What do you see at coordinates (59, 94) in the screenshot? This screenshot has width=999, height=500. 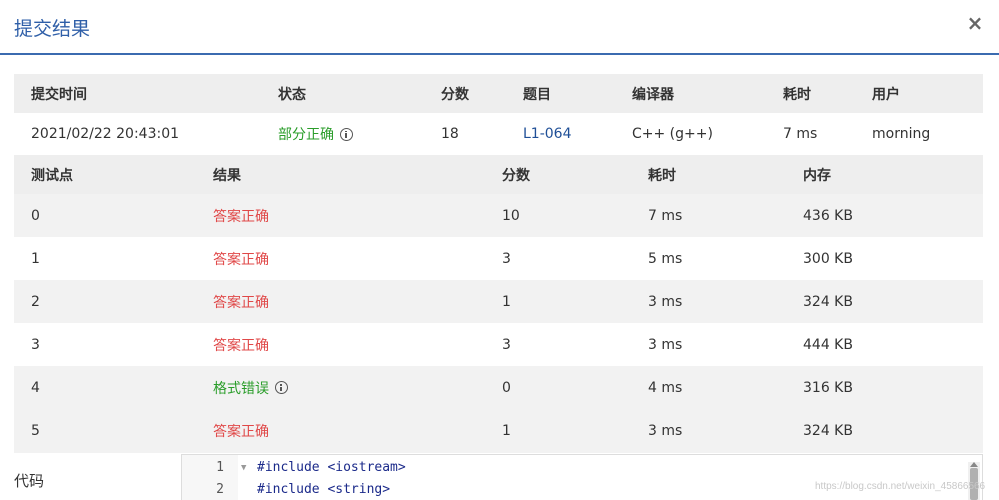 I see `col-header-time: 提交时间` at bounding box center [59, 94].